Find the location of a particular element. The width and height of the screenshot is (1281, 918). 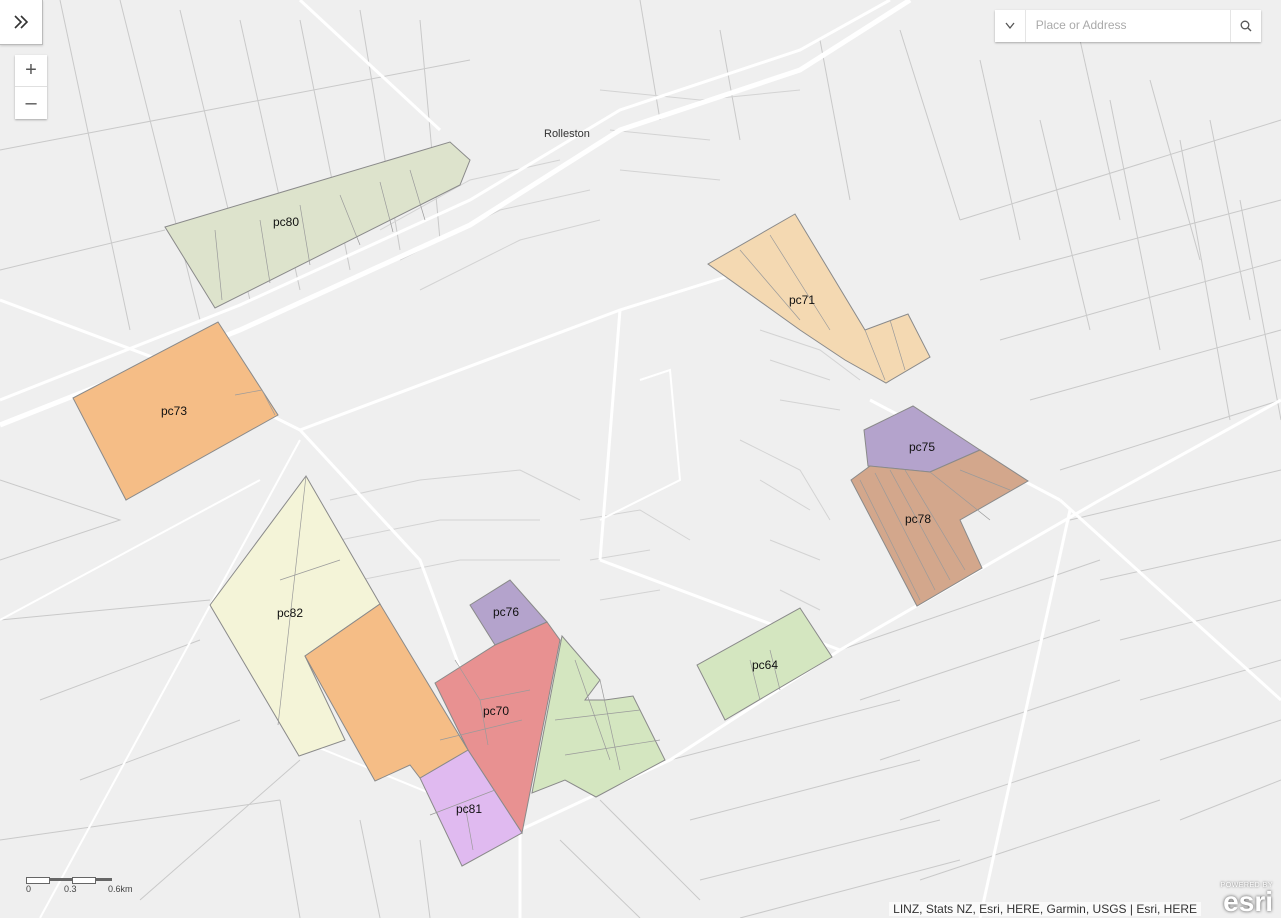

esri-logo: POWERED BY esri is located at coordinates (1242, 899).